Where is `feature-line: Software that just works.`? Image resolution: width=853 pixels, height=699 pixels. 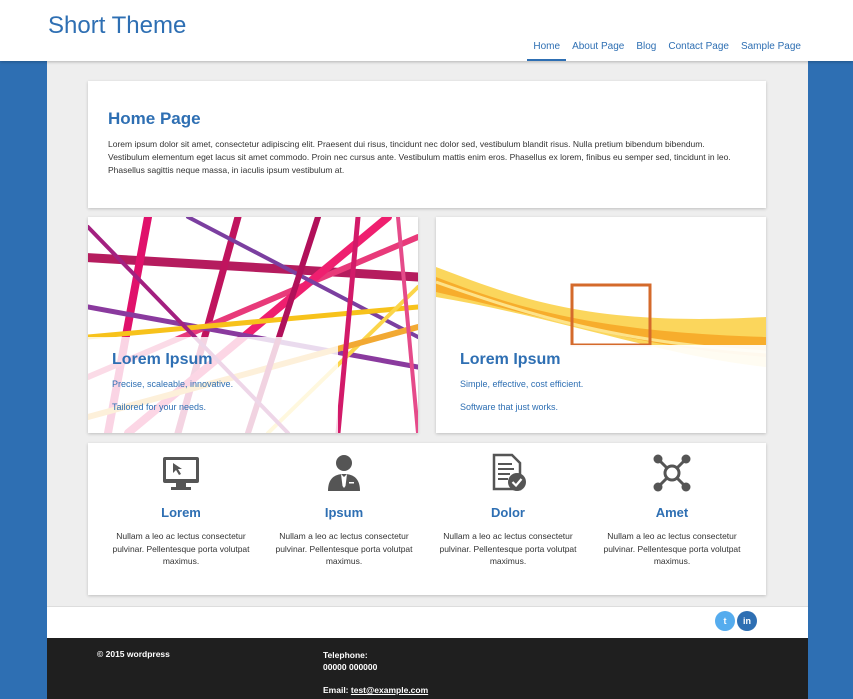 feature-line: Software that just works. is located at coordinates (509, 407).